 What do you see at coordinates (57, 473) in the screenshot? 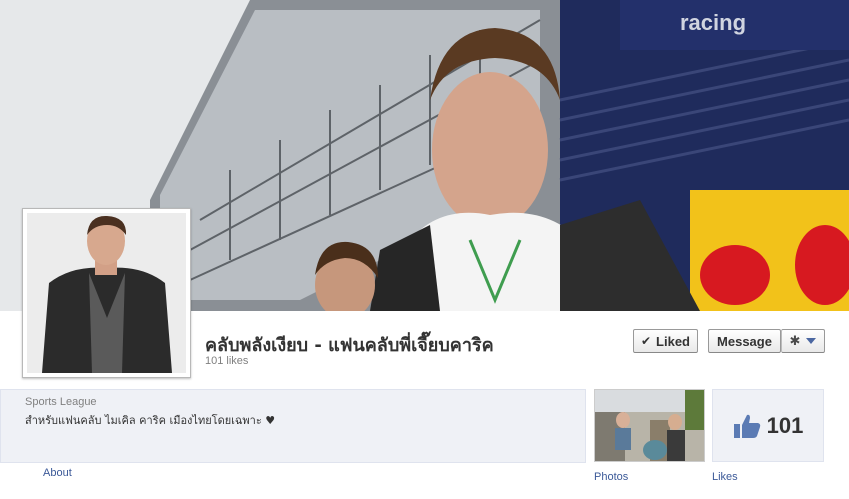
I see `about-link: About` at bounding box center [57, 473].